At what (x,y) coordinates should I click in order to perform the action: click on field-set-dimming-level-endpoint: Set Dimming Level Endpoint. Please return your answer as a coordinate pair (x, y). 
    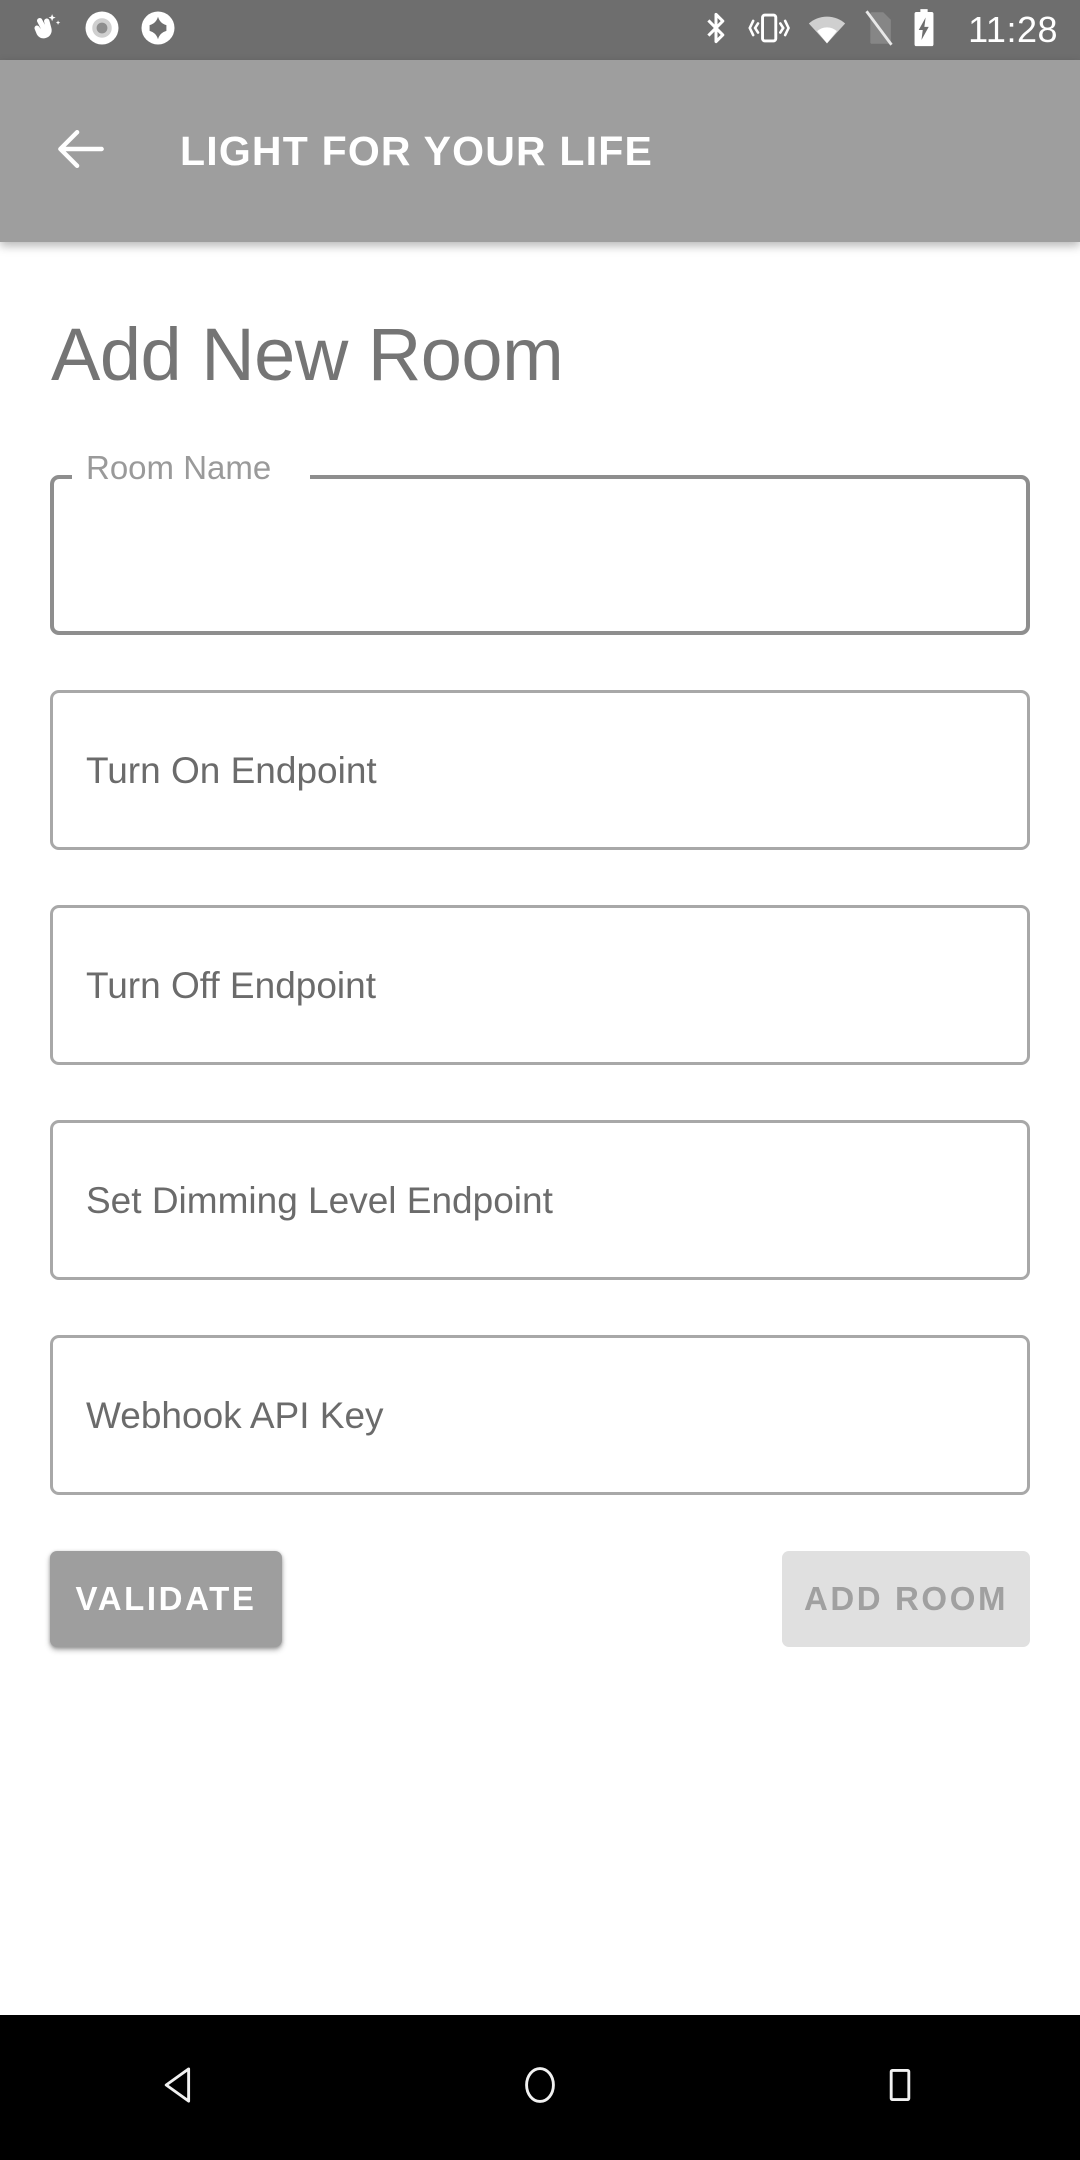
    Looking at the image, I should click on (540, 1200).